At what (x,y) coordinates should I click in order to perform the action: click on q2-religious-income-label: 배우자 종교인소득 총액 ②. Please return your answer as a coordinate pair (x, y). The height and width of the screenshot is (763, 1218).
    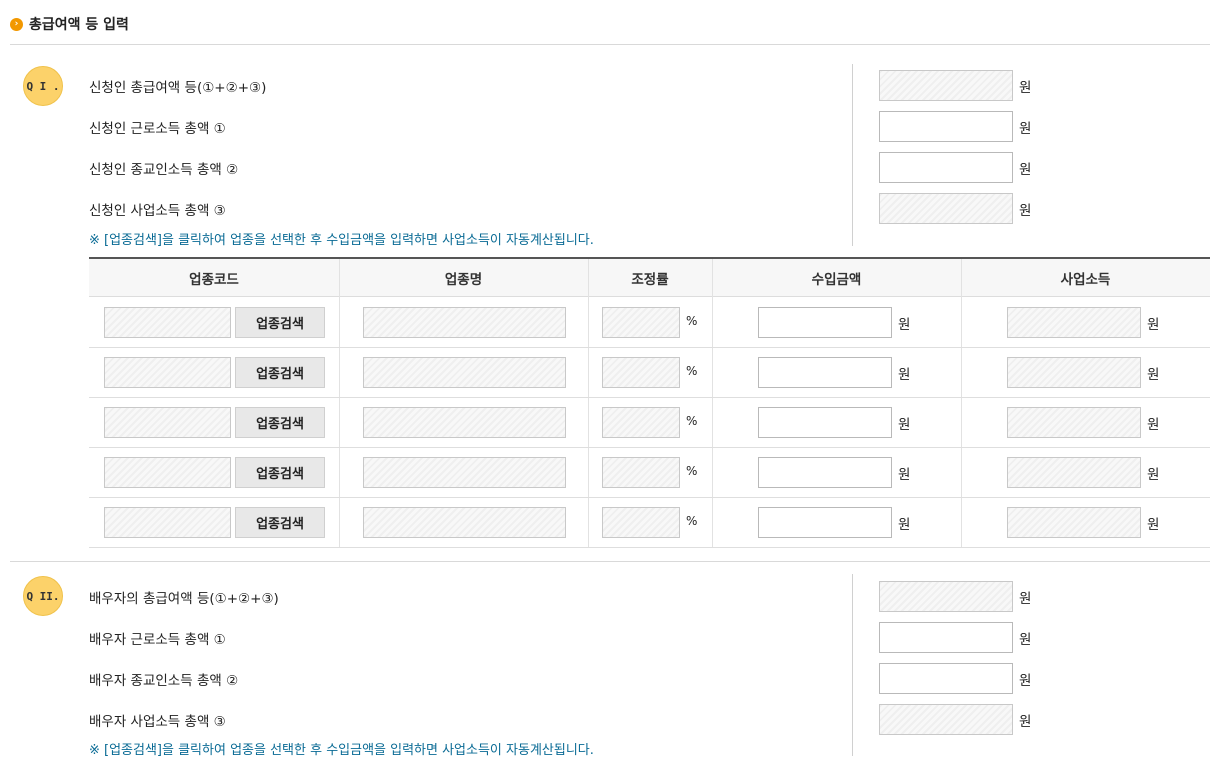
    Looking at the image, I should click on (164, 681).